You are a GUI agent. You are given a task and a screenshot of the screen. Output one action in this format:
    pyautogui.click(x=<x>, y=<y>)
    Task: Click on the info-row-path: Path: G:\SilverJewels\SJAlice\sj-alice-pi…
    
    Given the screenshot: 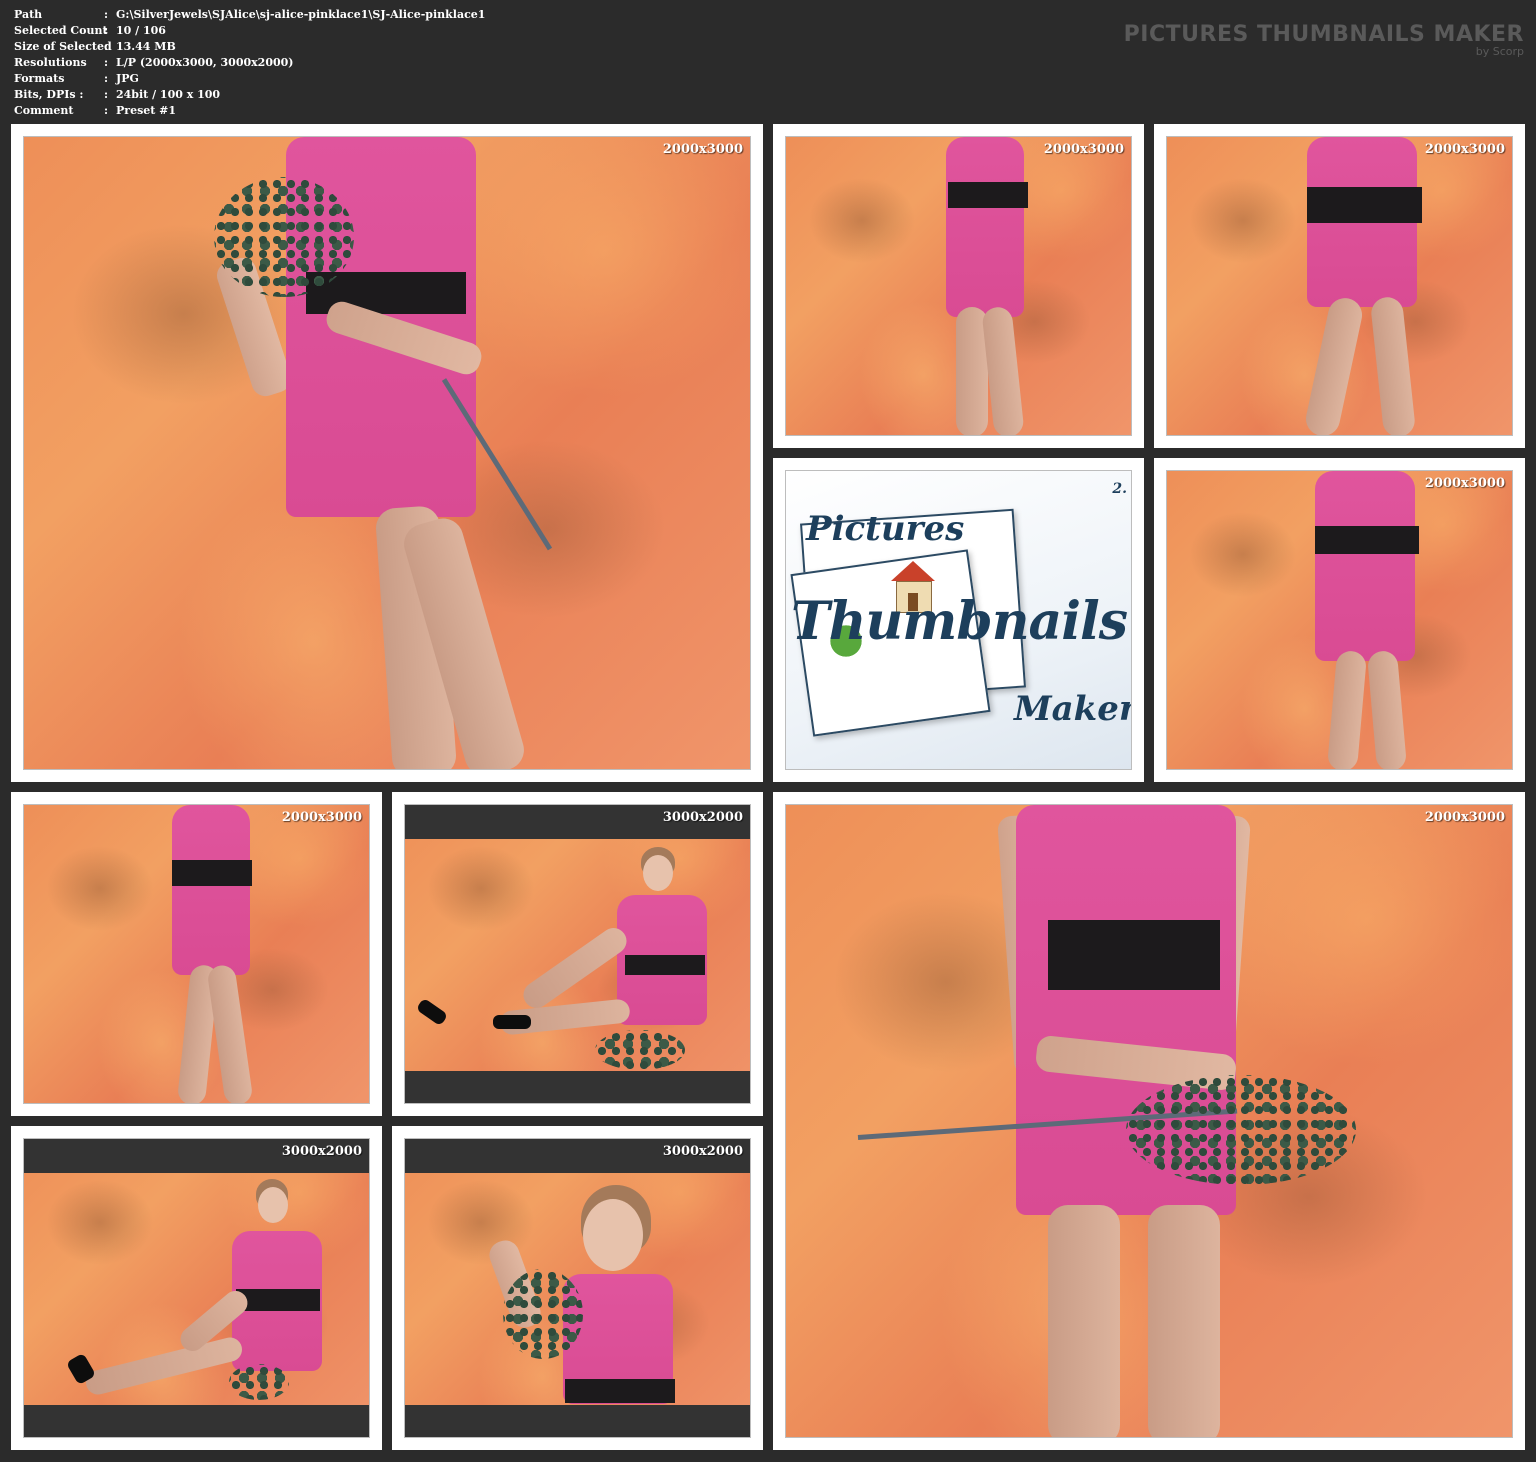 What is the action you would take?
    pyautogui.click(x=249, y=15)
    